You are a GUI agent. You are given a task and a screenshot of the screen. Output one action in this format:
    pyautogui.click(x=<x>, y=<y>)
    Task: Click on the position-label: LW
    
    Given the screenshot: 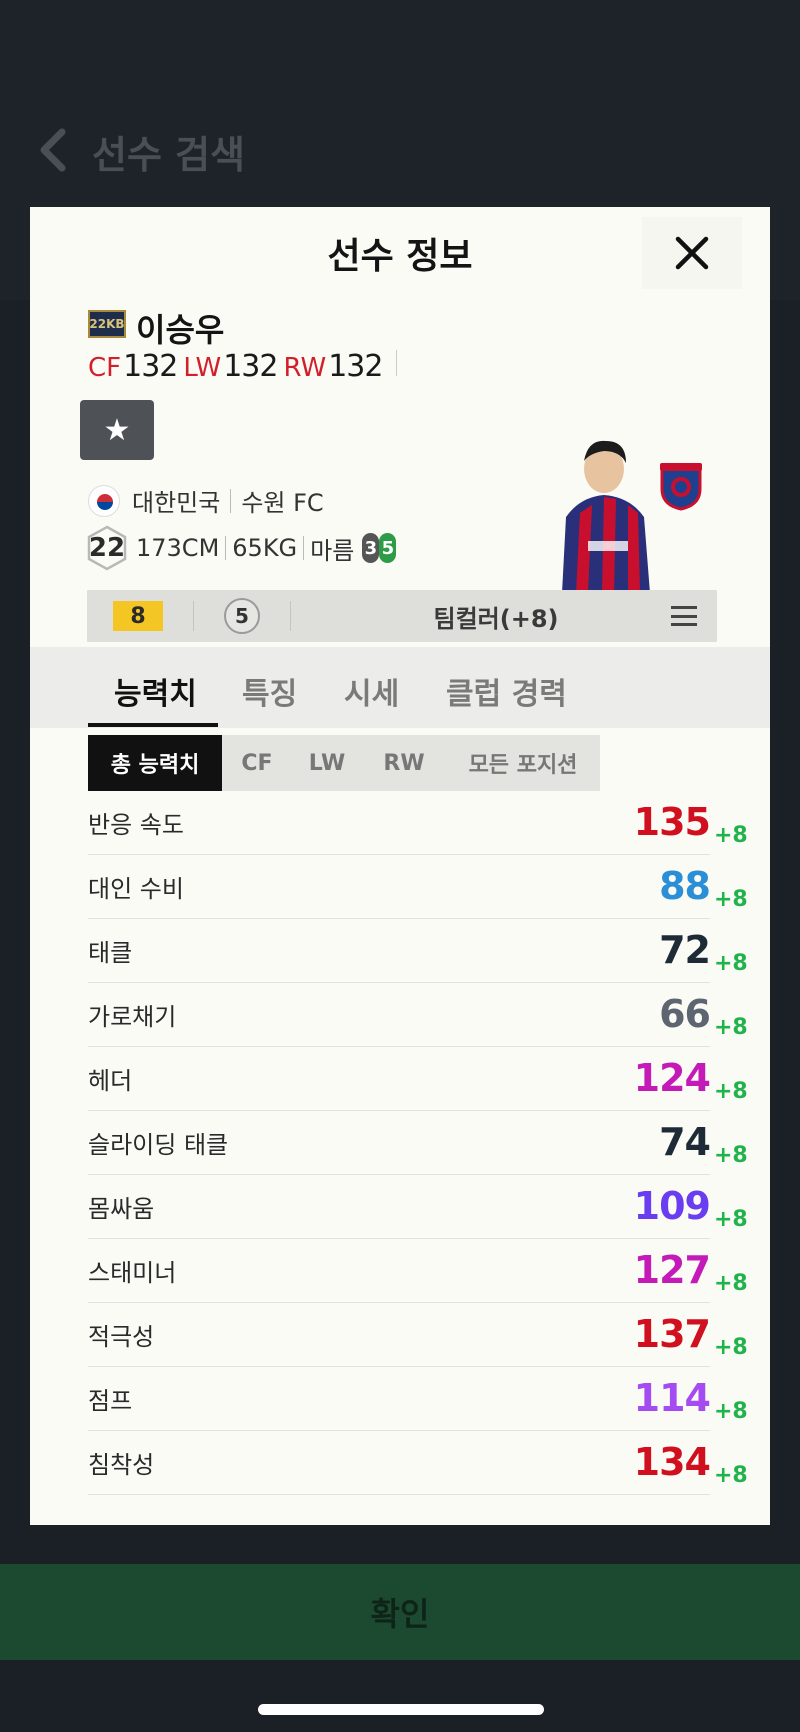 What is the action you would take?
    pyautogui.click(x=202, y=368)
    